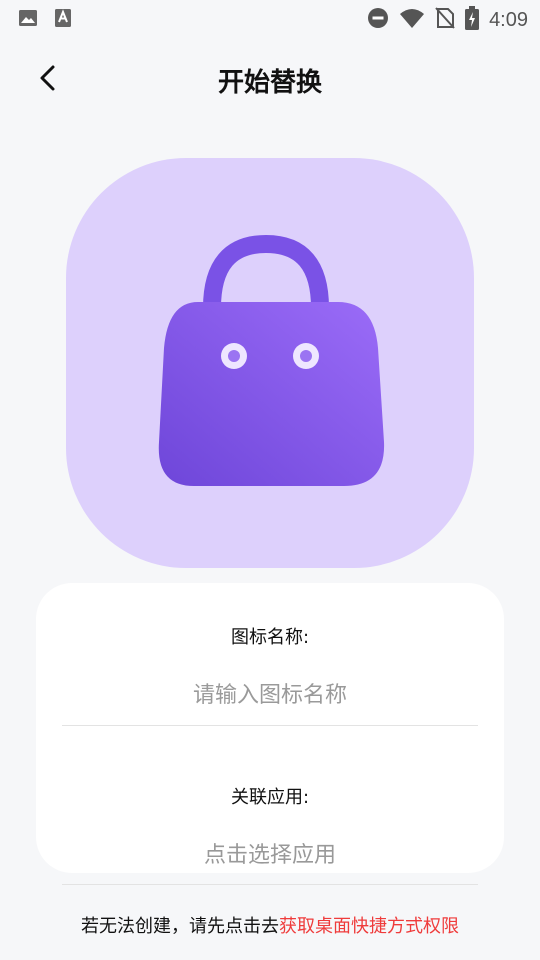  I want to click on app-select-field: 点击选择应用, so click(270, 854).